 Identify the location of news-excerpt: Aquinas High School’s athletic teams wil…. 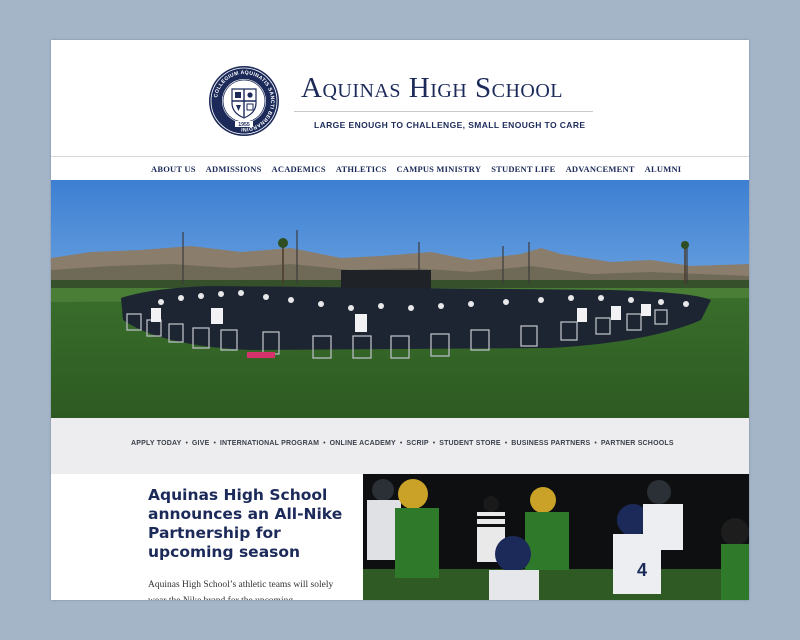
(241, 590).